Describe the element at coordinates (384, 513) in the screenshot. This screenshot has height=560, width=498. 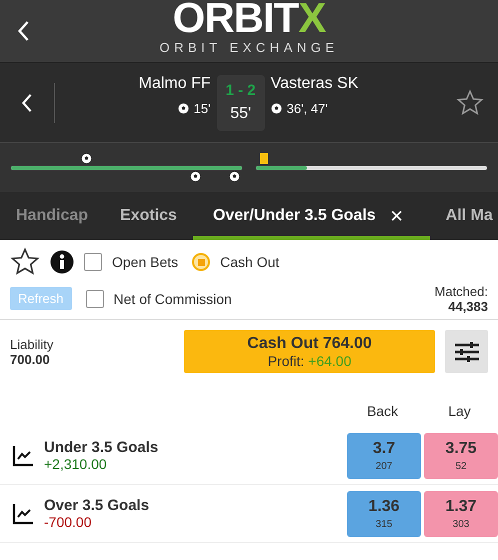
I see `back-price-button: 1.36 315` at that location.